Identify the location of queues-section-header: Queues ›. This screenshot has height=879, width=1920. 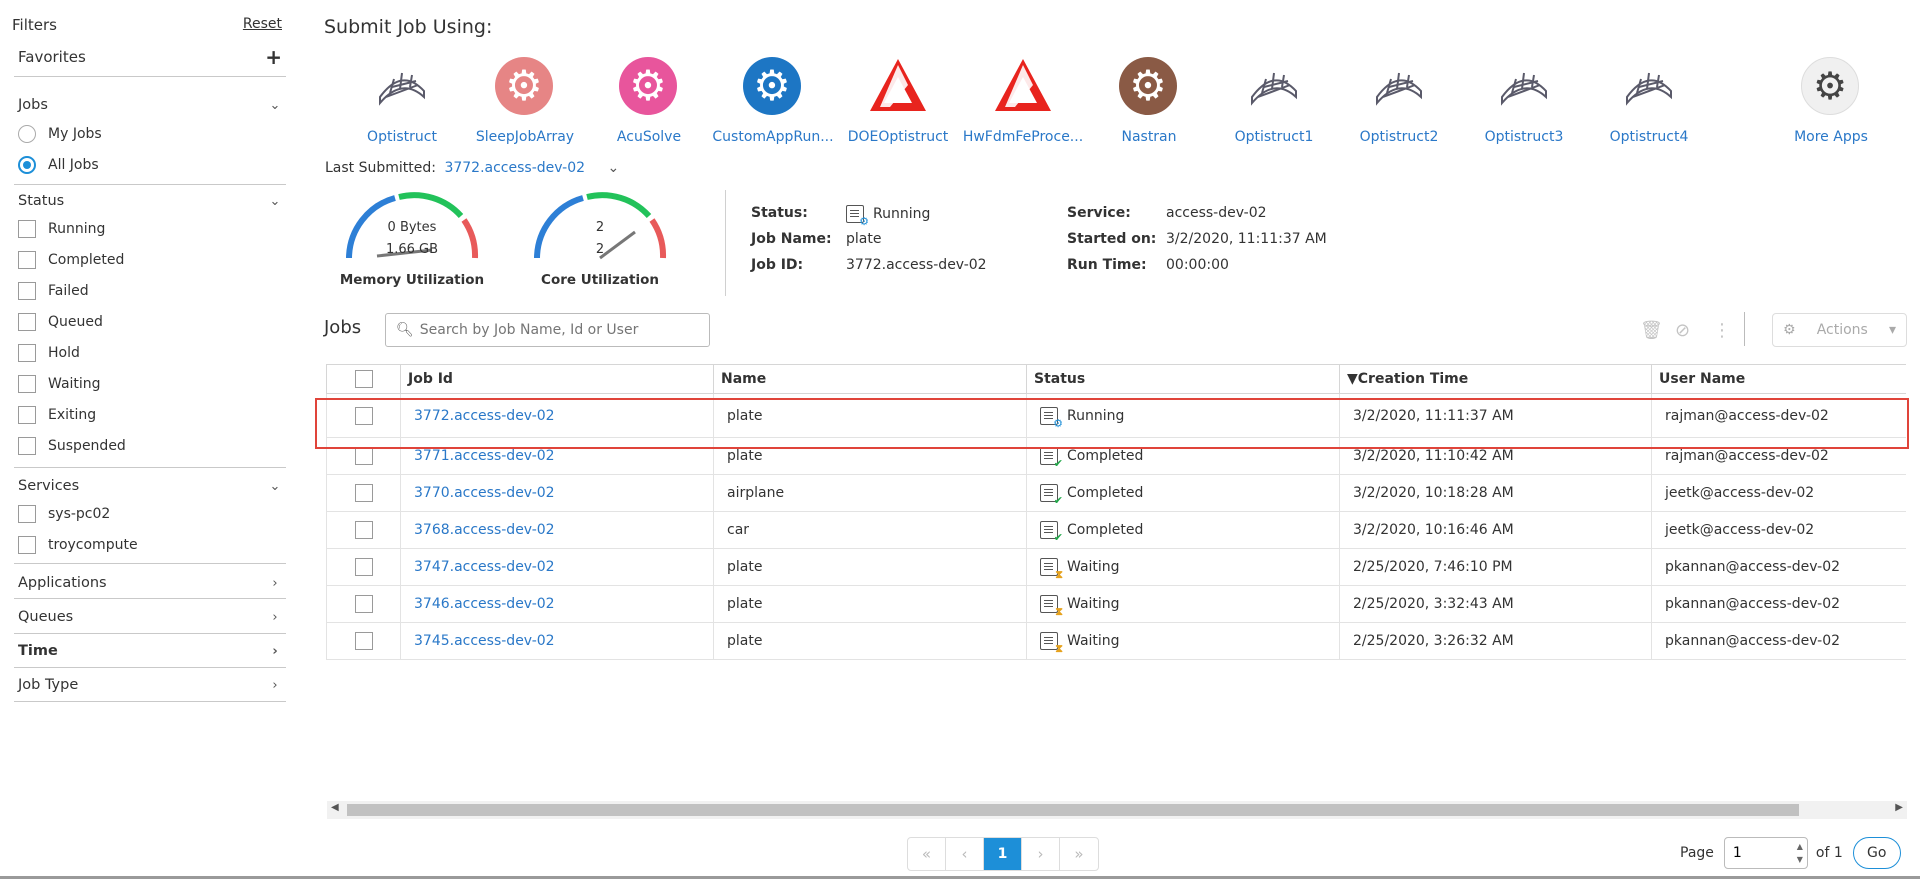
(150, 617).